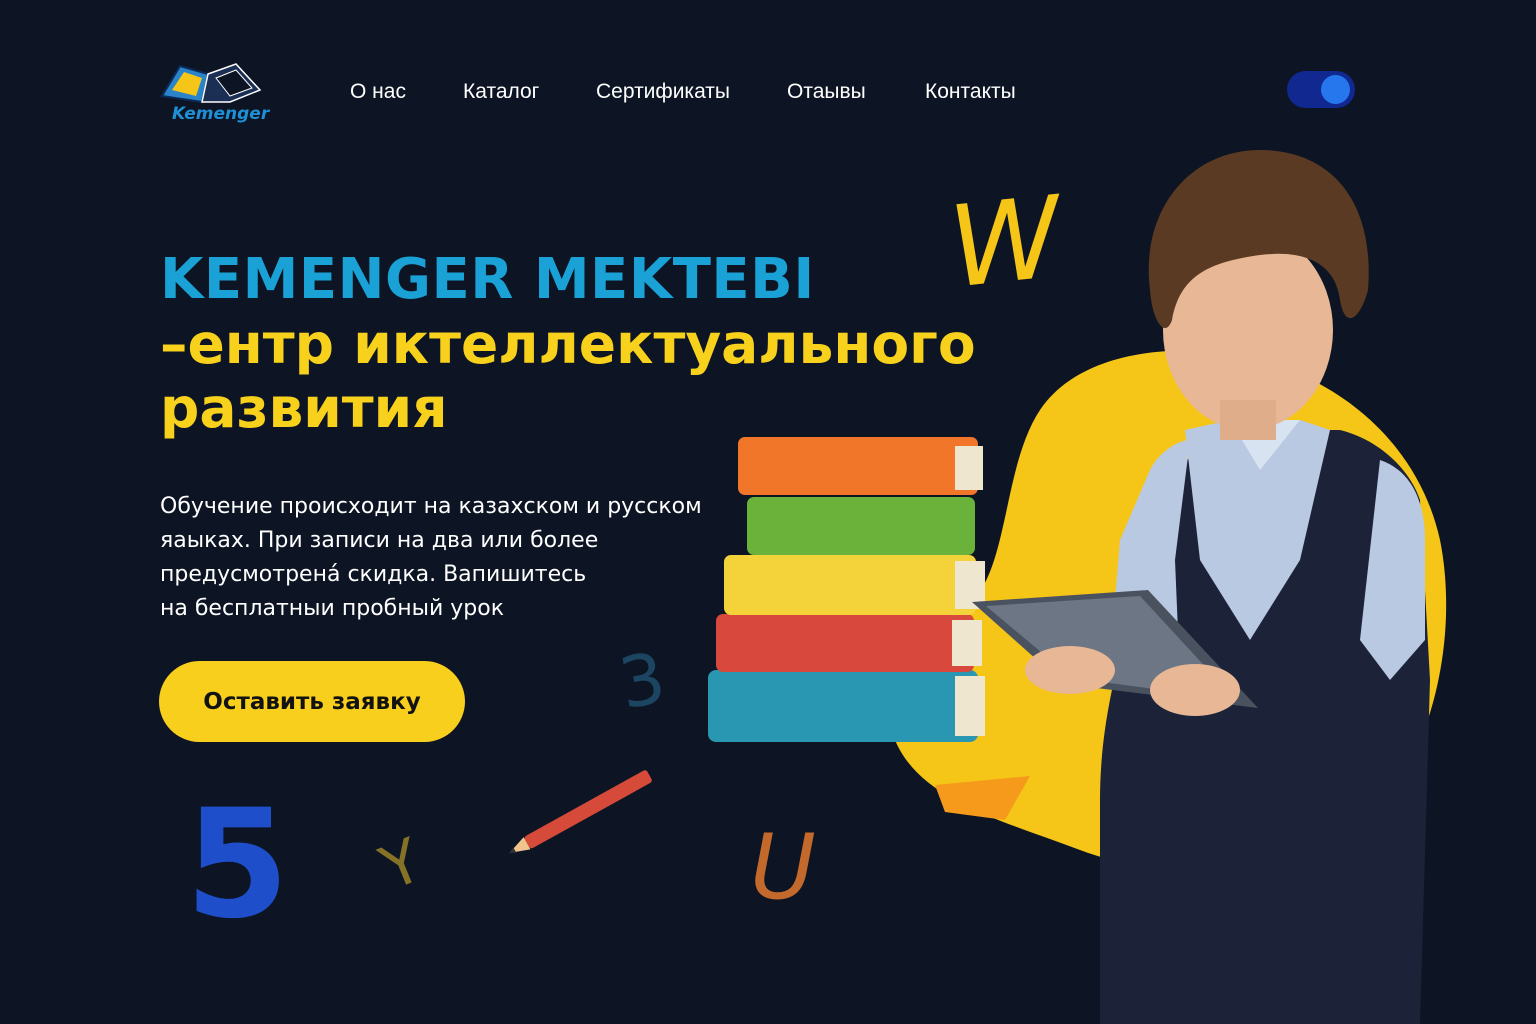 This screenshot has height=1024, width=1536. What do you see at coordinates (304, 408) in the screenshot?
I see `hero-title-line3: развития` at bounding box center [304, 408].